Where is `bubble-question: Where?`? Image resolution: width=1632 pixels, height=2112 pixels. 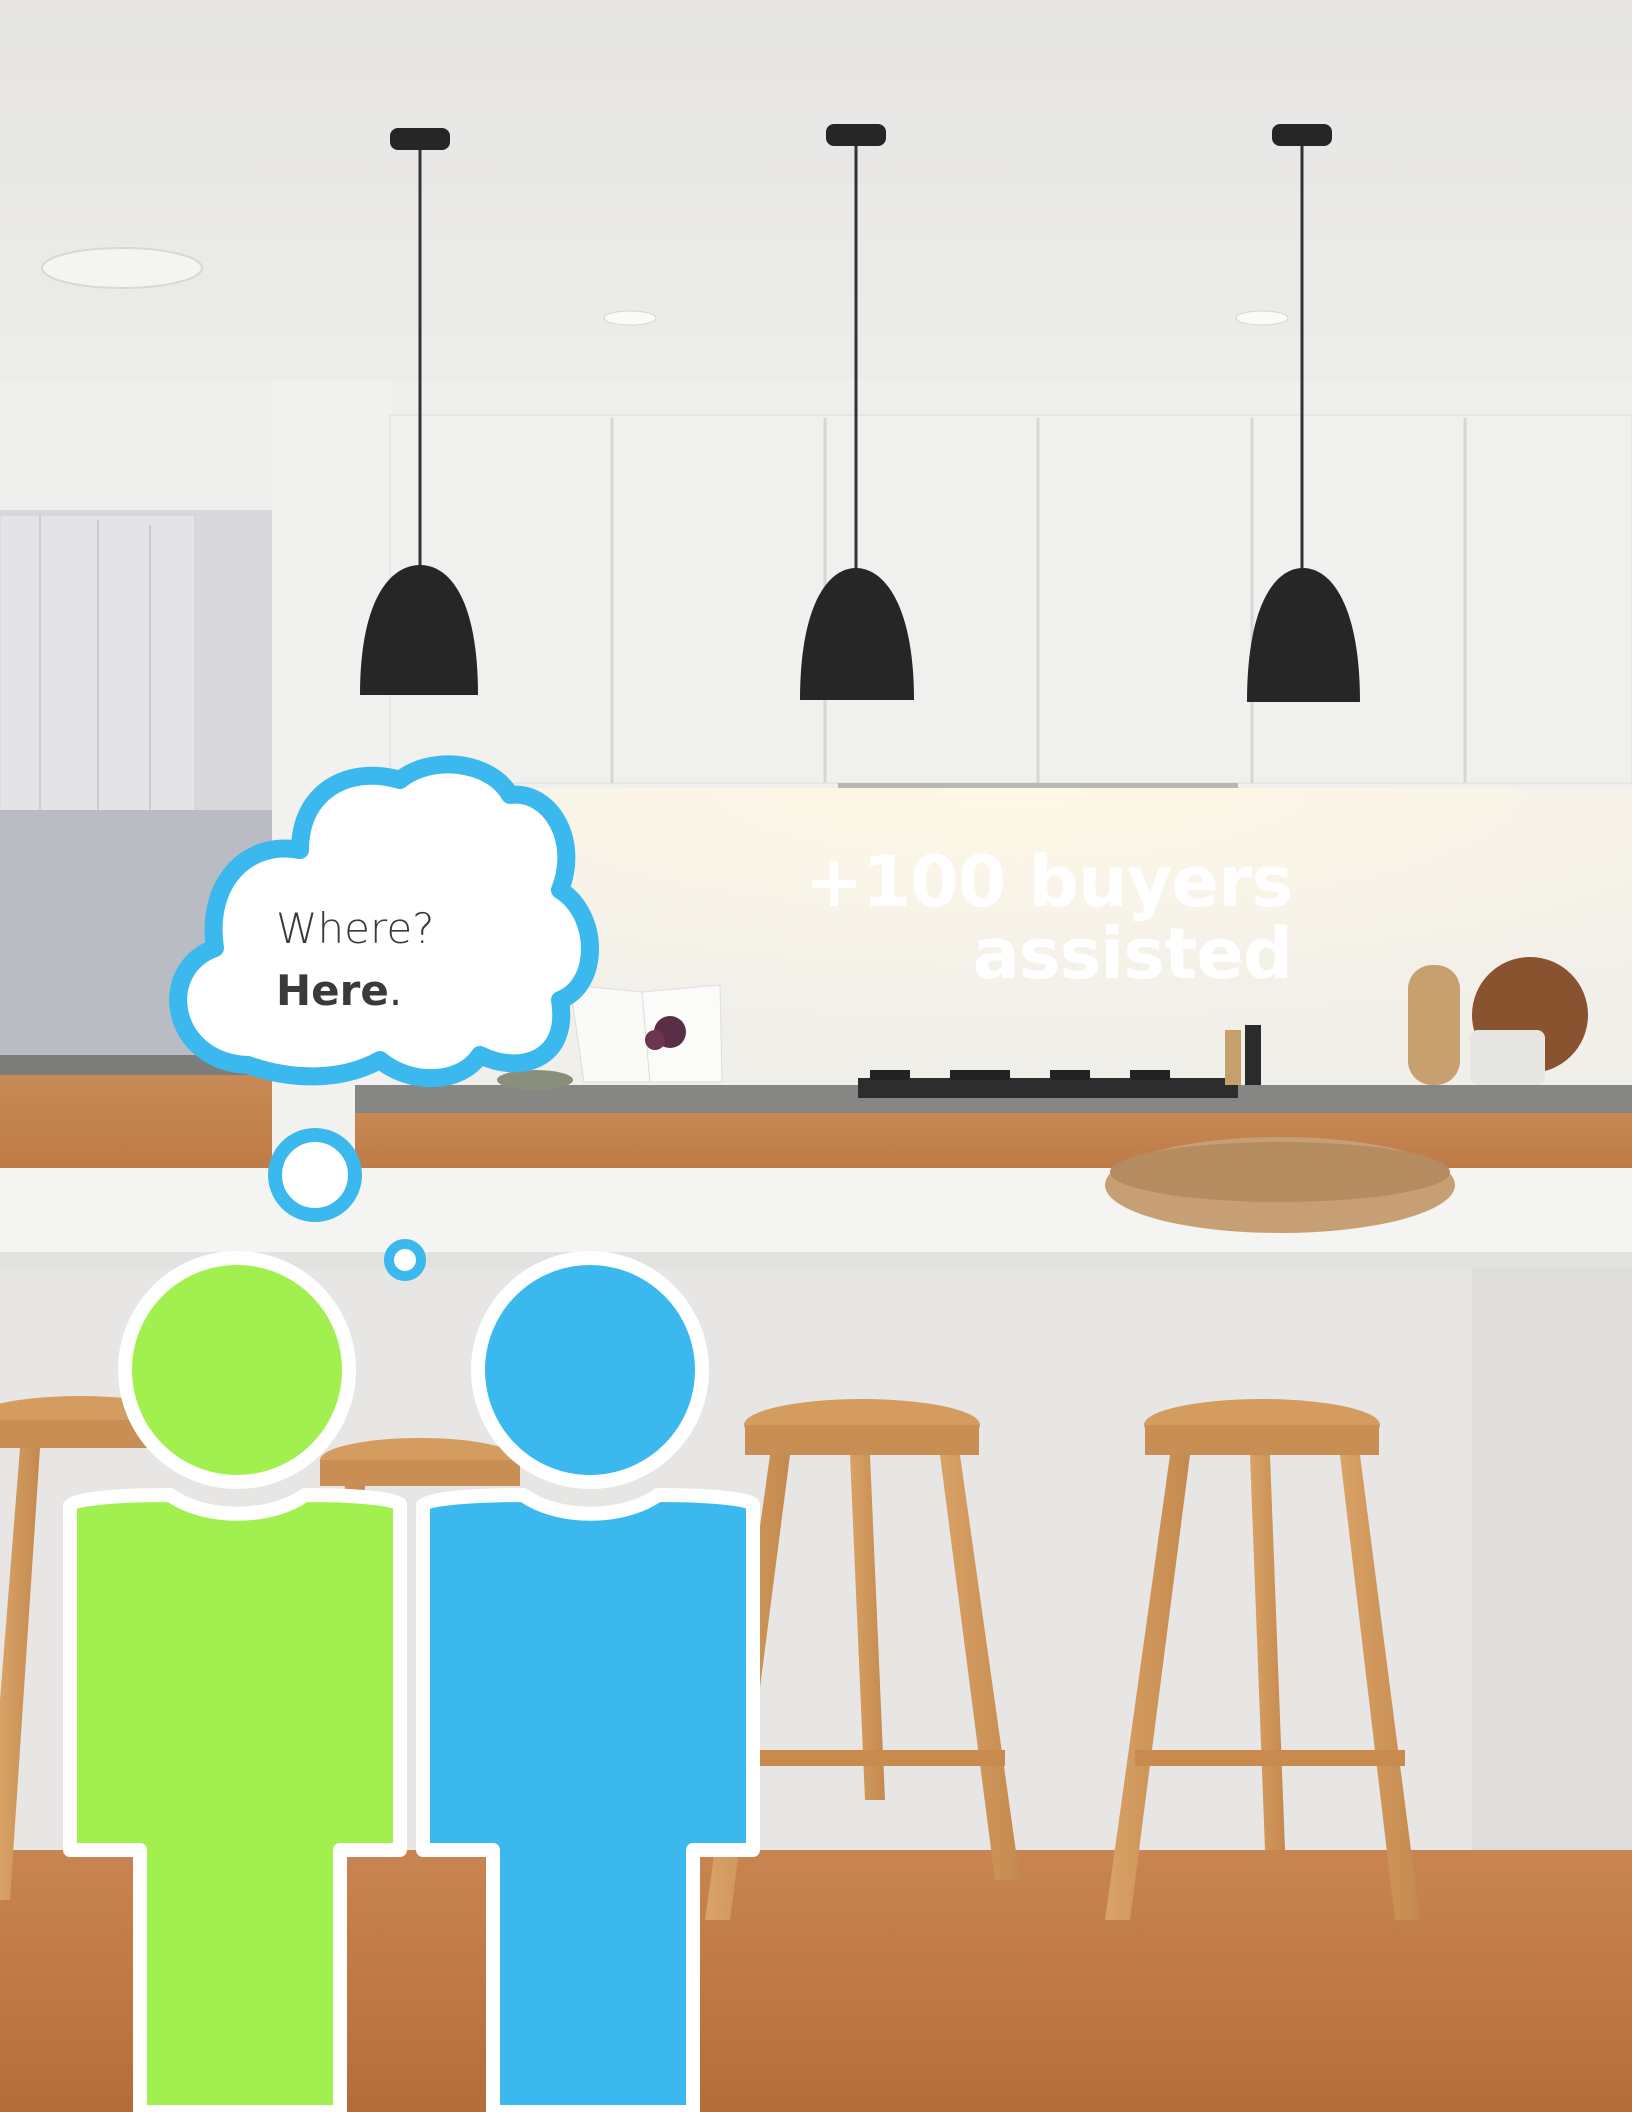 bubble-question: Where? is located at coordinates (355, 928).